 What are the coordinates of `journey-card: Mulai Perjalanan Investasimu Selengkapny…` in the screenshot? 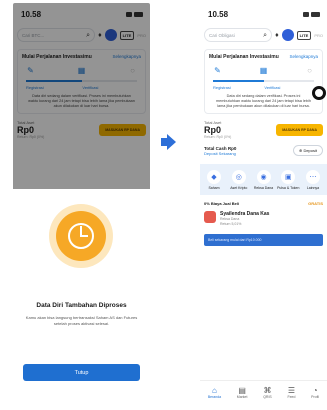 It's located at (263, 81).